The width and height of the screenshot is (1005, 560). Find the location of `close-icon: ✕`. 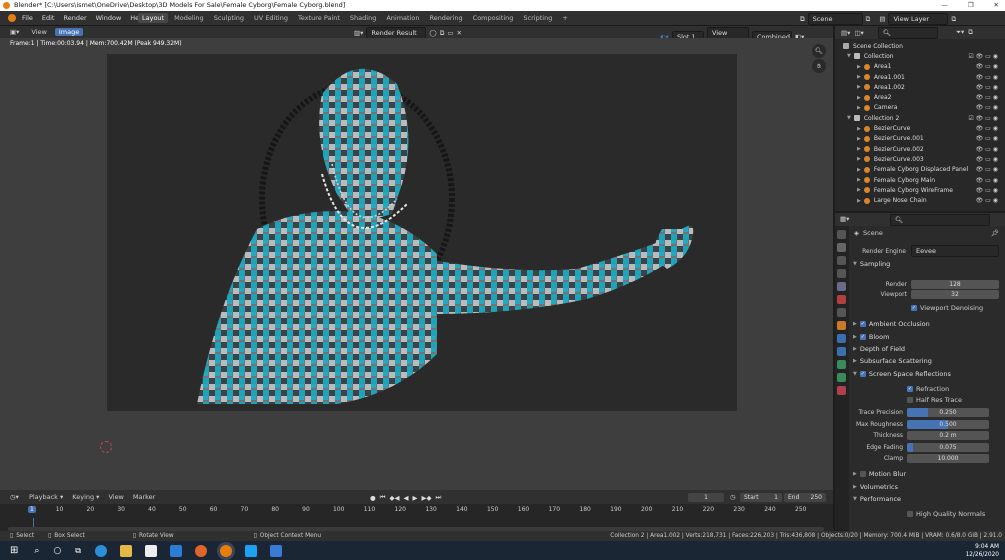

close-icon: ✕ is located at coordinates (996, 5).